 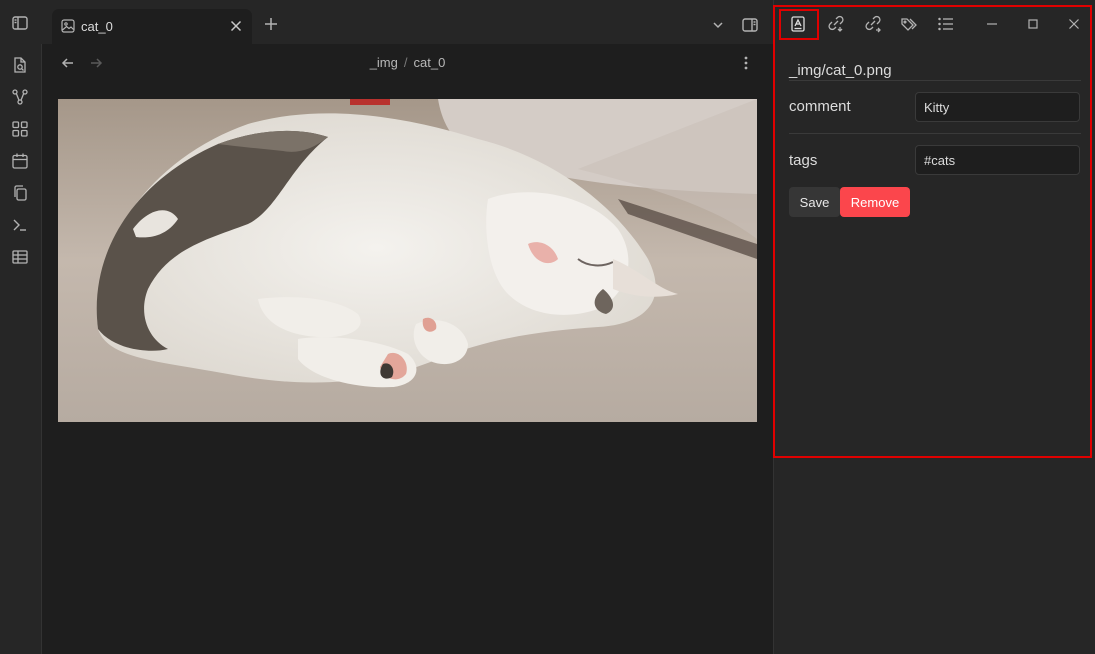 I want to click on right-sidebar-toggle-icon, so click(x=750, y=25).